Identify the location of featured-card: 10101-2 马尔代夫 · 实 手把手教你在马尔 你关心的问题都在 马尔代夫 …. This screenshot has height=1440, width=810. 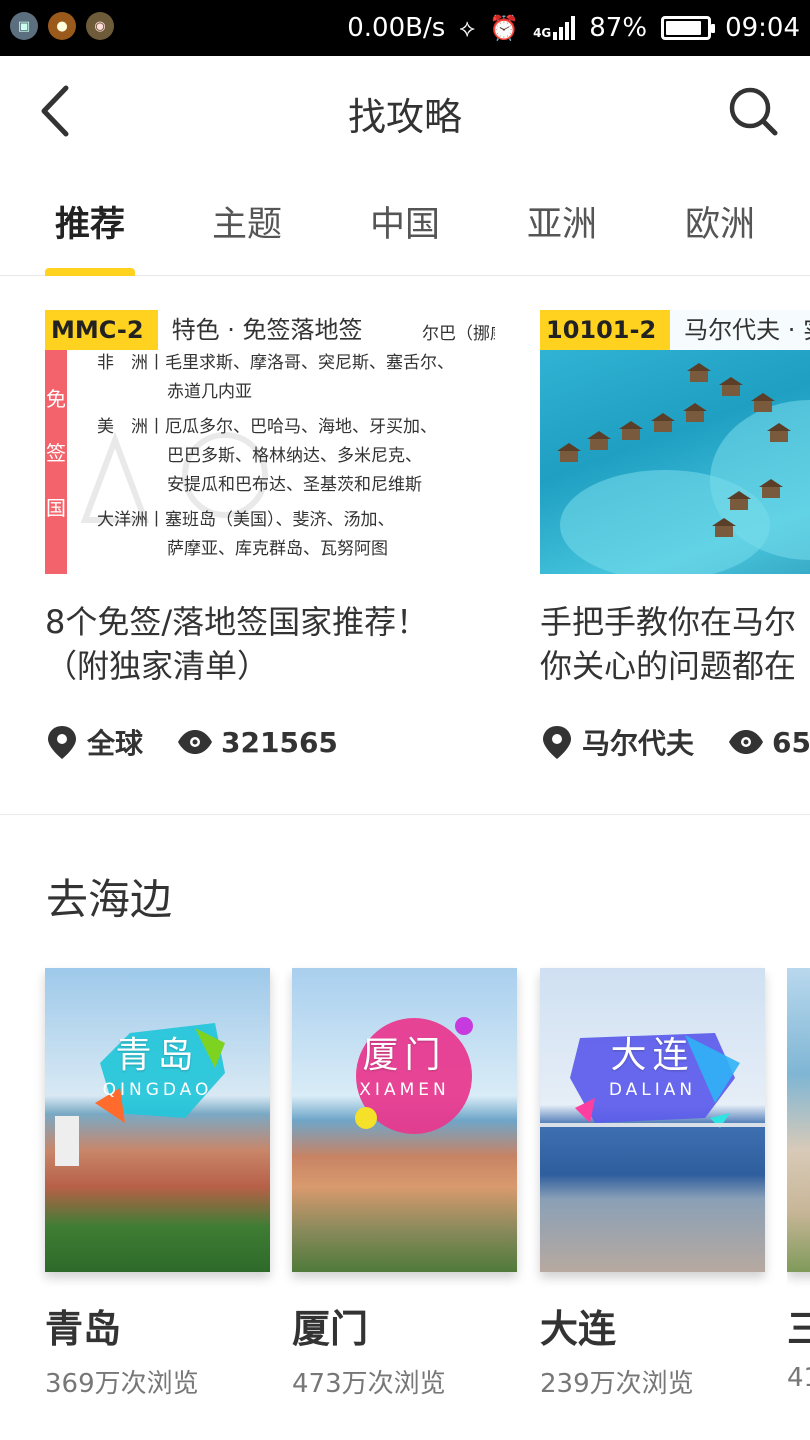
(675, 535).